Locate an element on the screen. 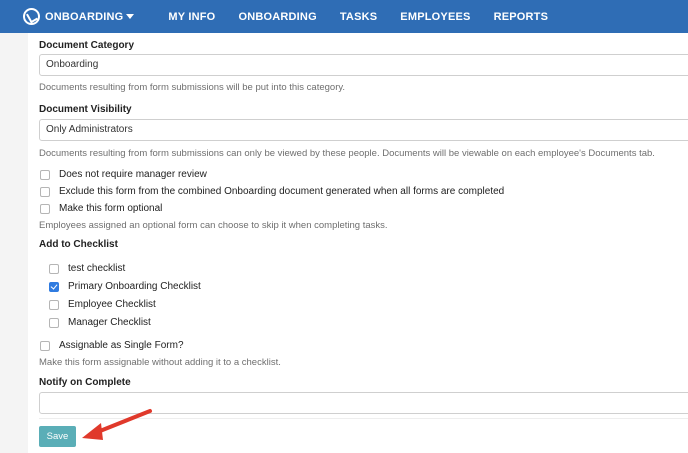  checklist-item-manager: Manager Checklist is located at coordinates (100, 322).